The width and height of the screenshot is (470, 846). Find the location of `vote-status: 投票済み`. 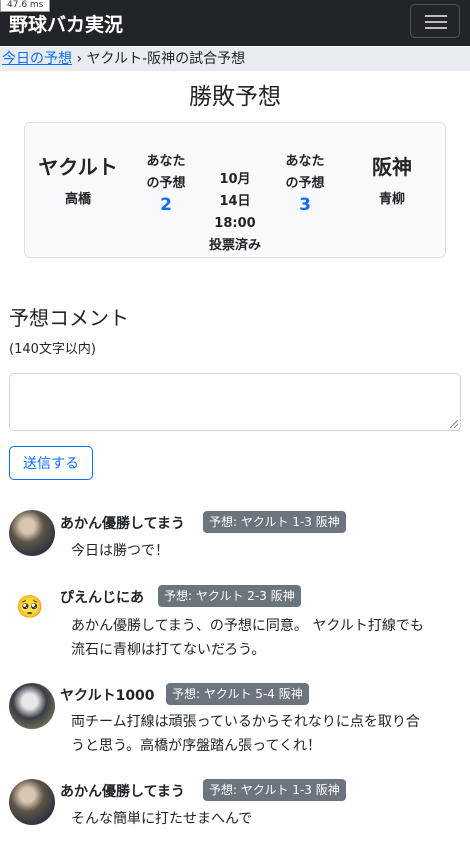

vote-status: 投票済み is located at coordinates (234, 245).